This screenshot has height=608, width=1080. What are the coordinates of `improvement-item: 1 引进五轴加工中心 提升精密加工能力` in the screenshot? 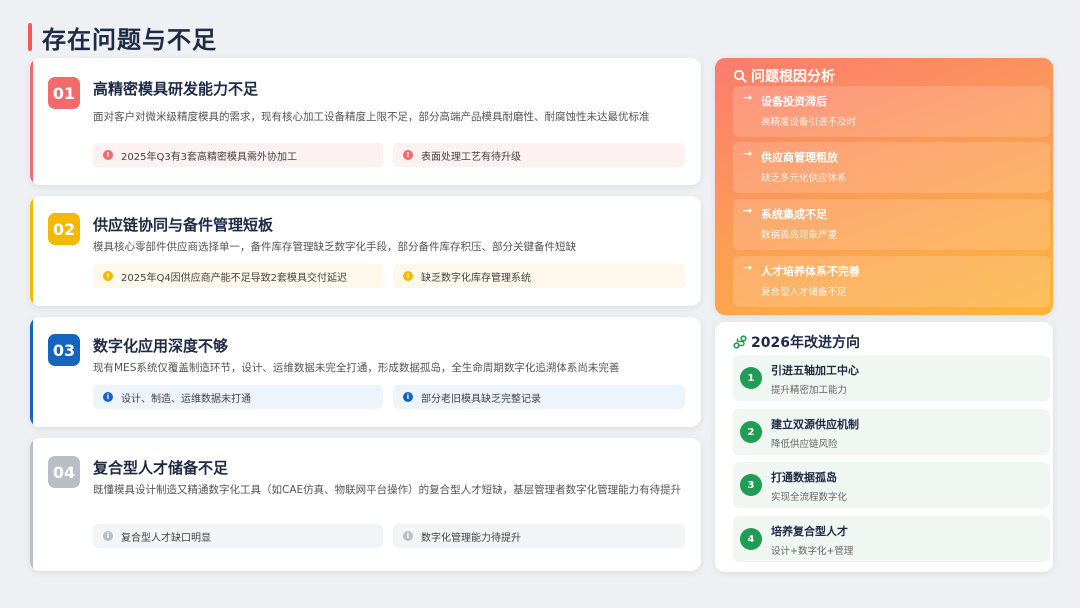 It's located at (891, 378).